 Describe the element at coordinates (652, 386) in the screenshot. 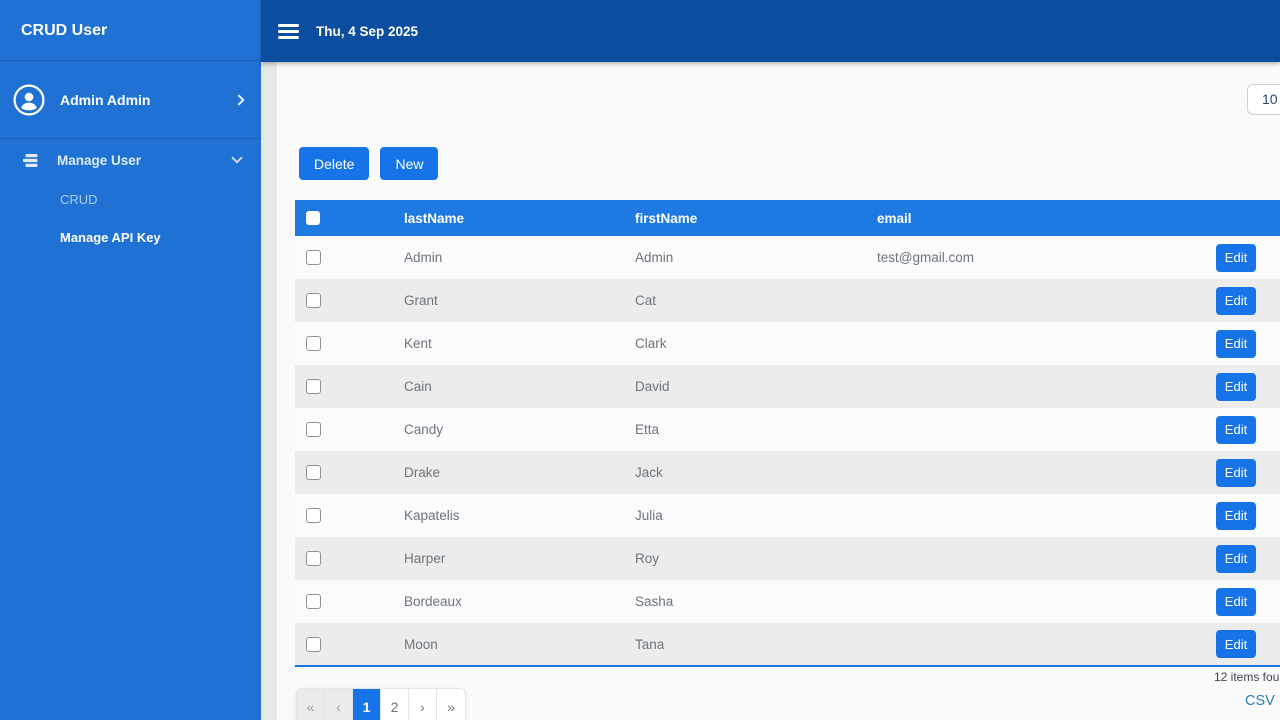

I see `cell-firstname: David` at that location.